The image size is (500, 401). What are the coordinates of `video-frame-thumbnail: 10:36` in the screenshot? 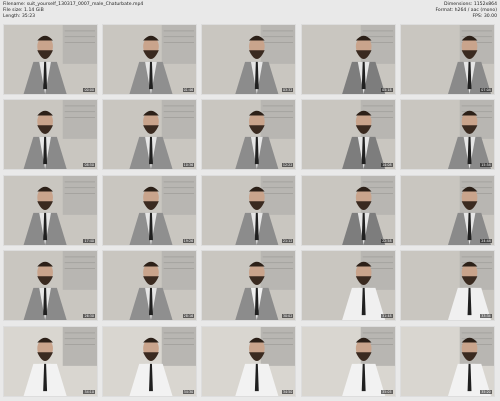 It's located at (150, 135).